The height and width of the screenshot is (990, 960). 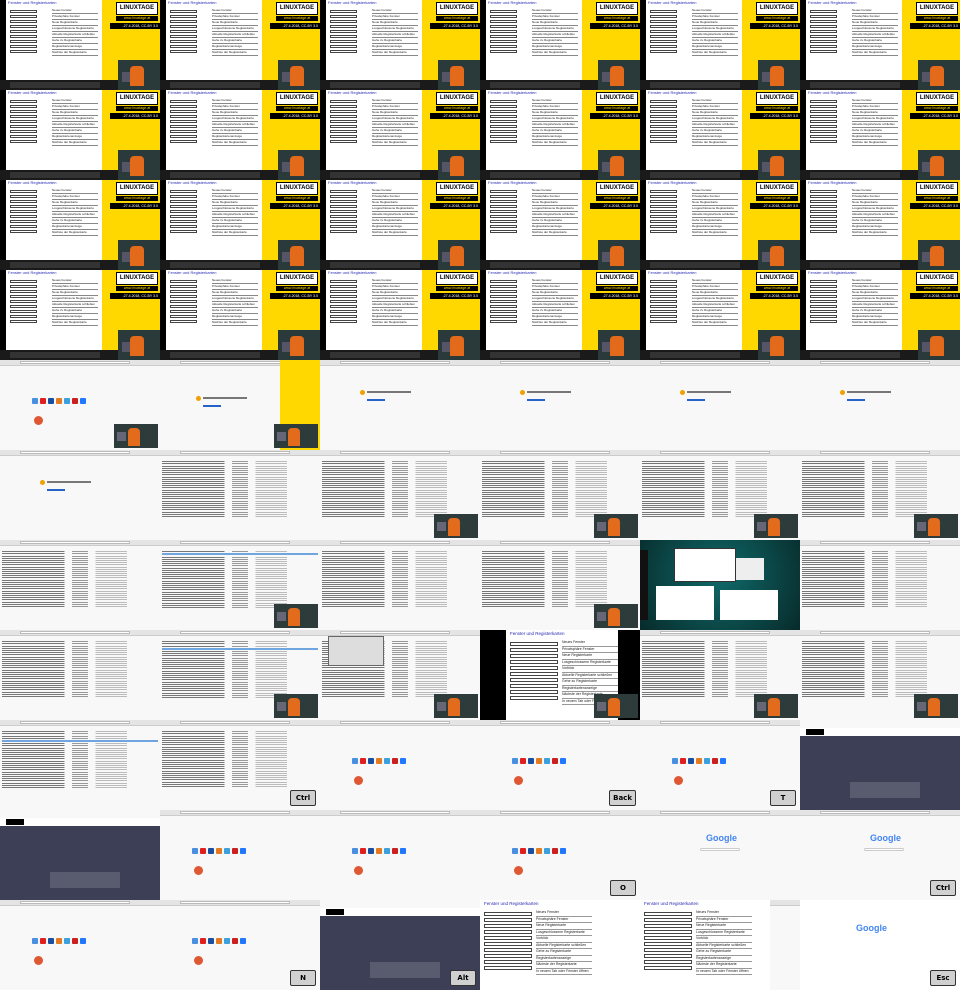 I want to click on duckduckgo-logo, so click(x=518, y=780).